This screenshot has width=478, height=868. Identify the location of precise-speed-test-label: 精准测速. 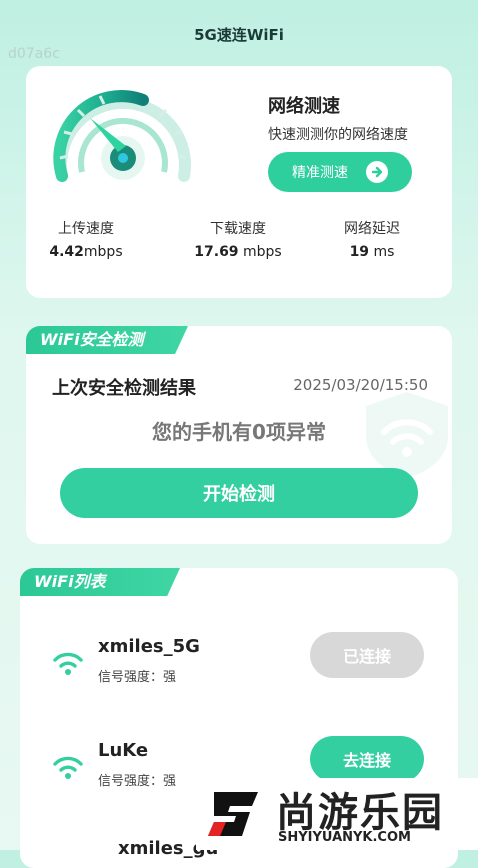
(320, 173).